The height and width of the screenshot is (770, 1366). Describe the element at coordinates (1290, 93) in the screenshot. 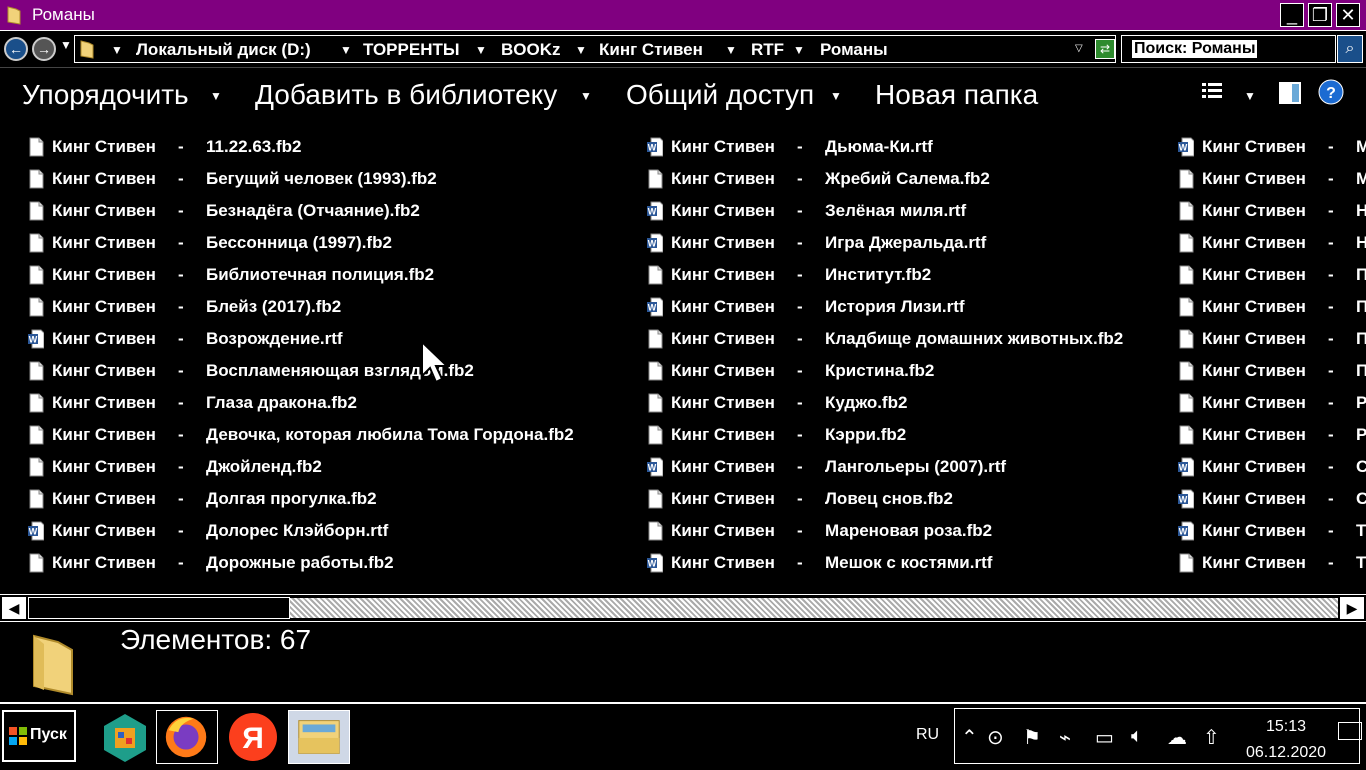

I see `preview-pane-icon` at that location.